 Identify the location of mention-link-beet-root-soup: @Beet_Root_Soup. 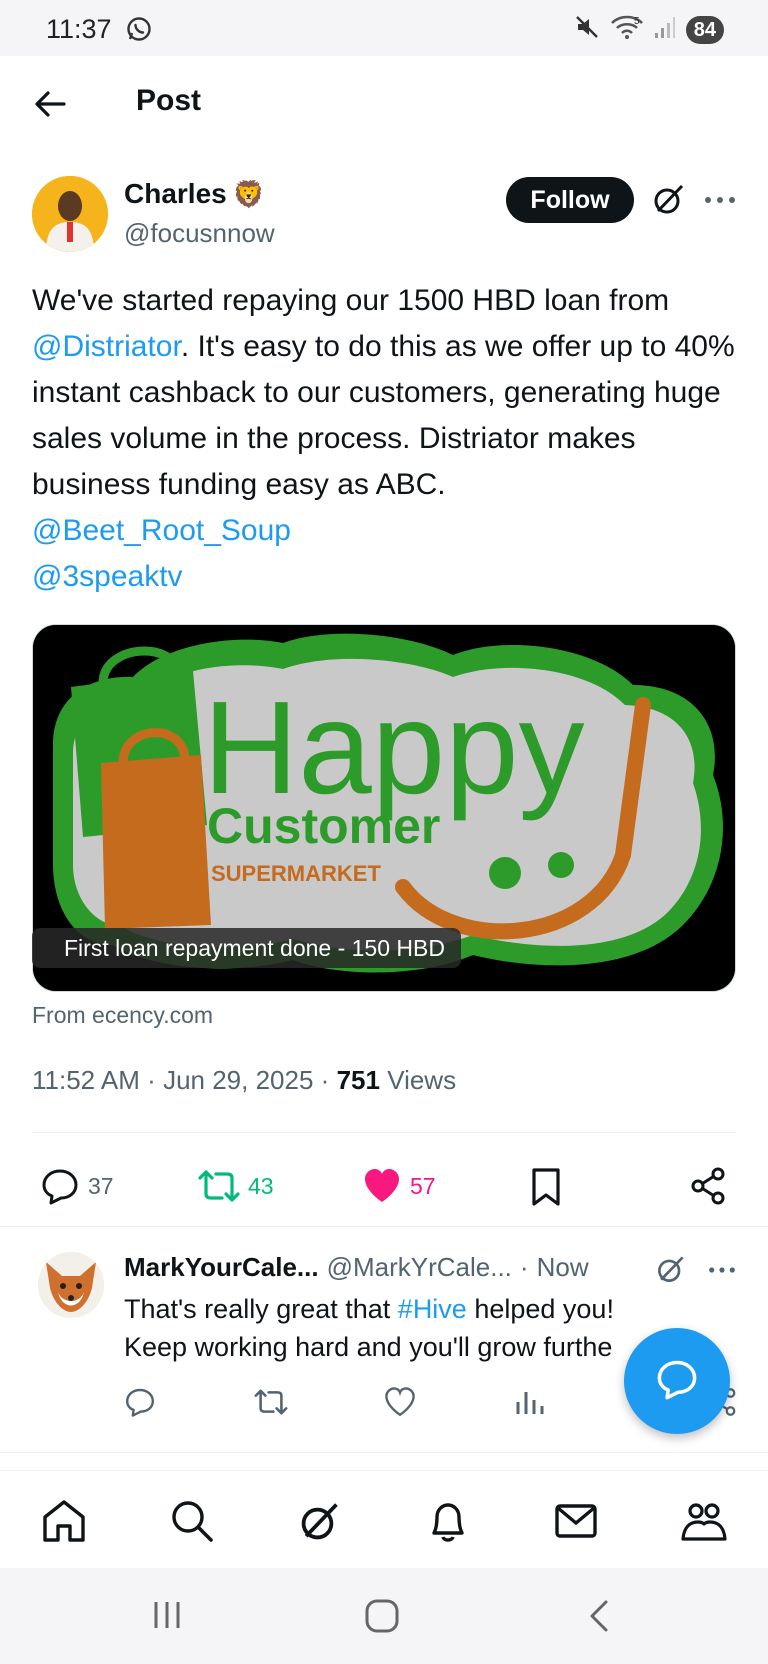
(161, 530).